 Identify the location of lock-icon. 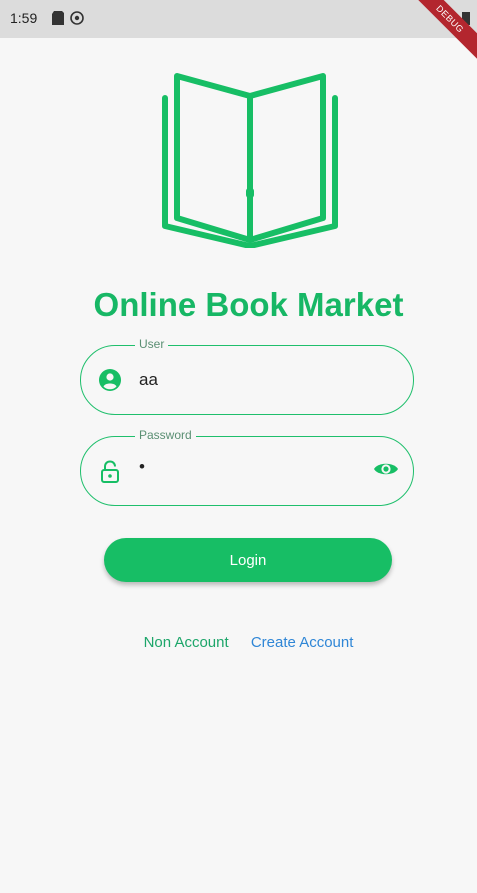
(110, 474).